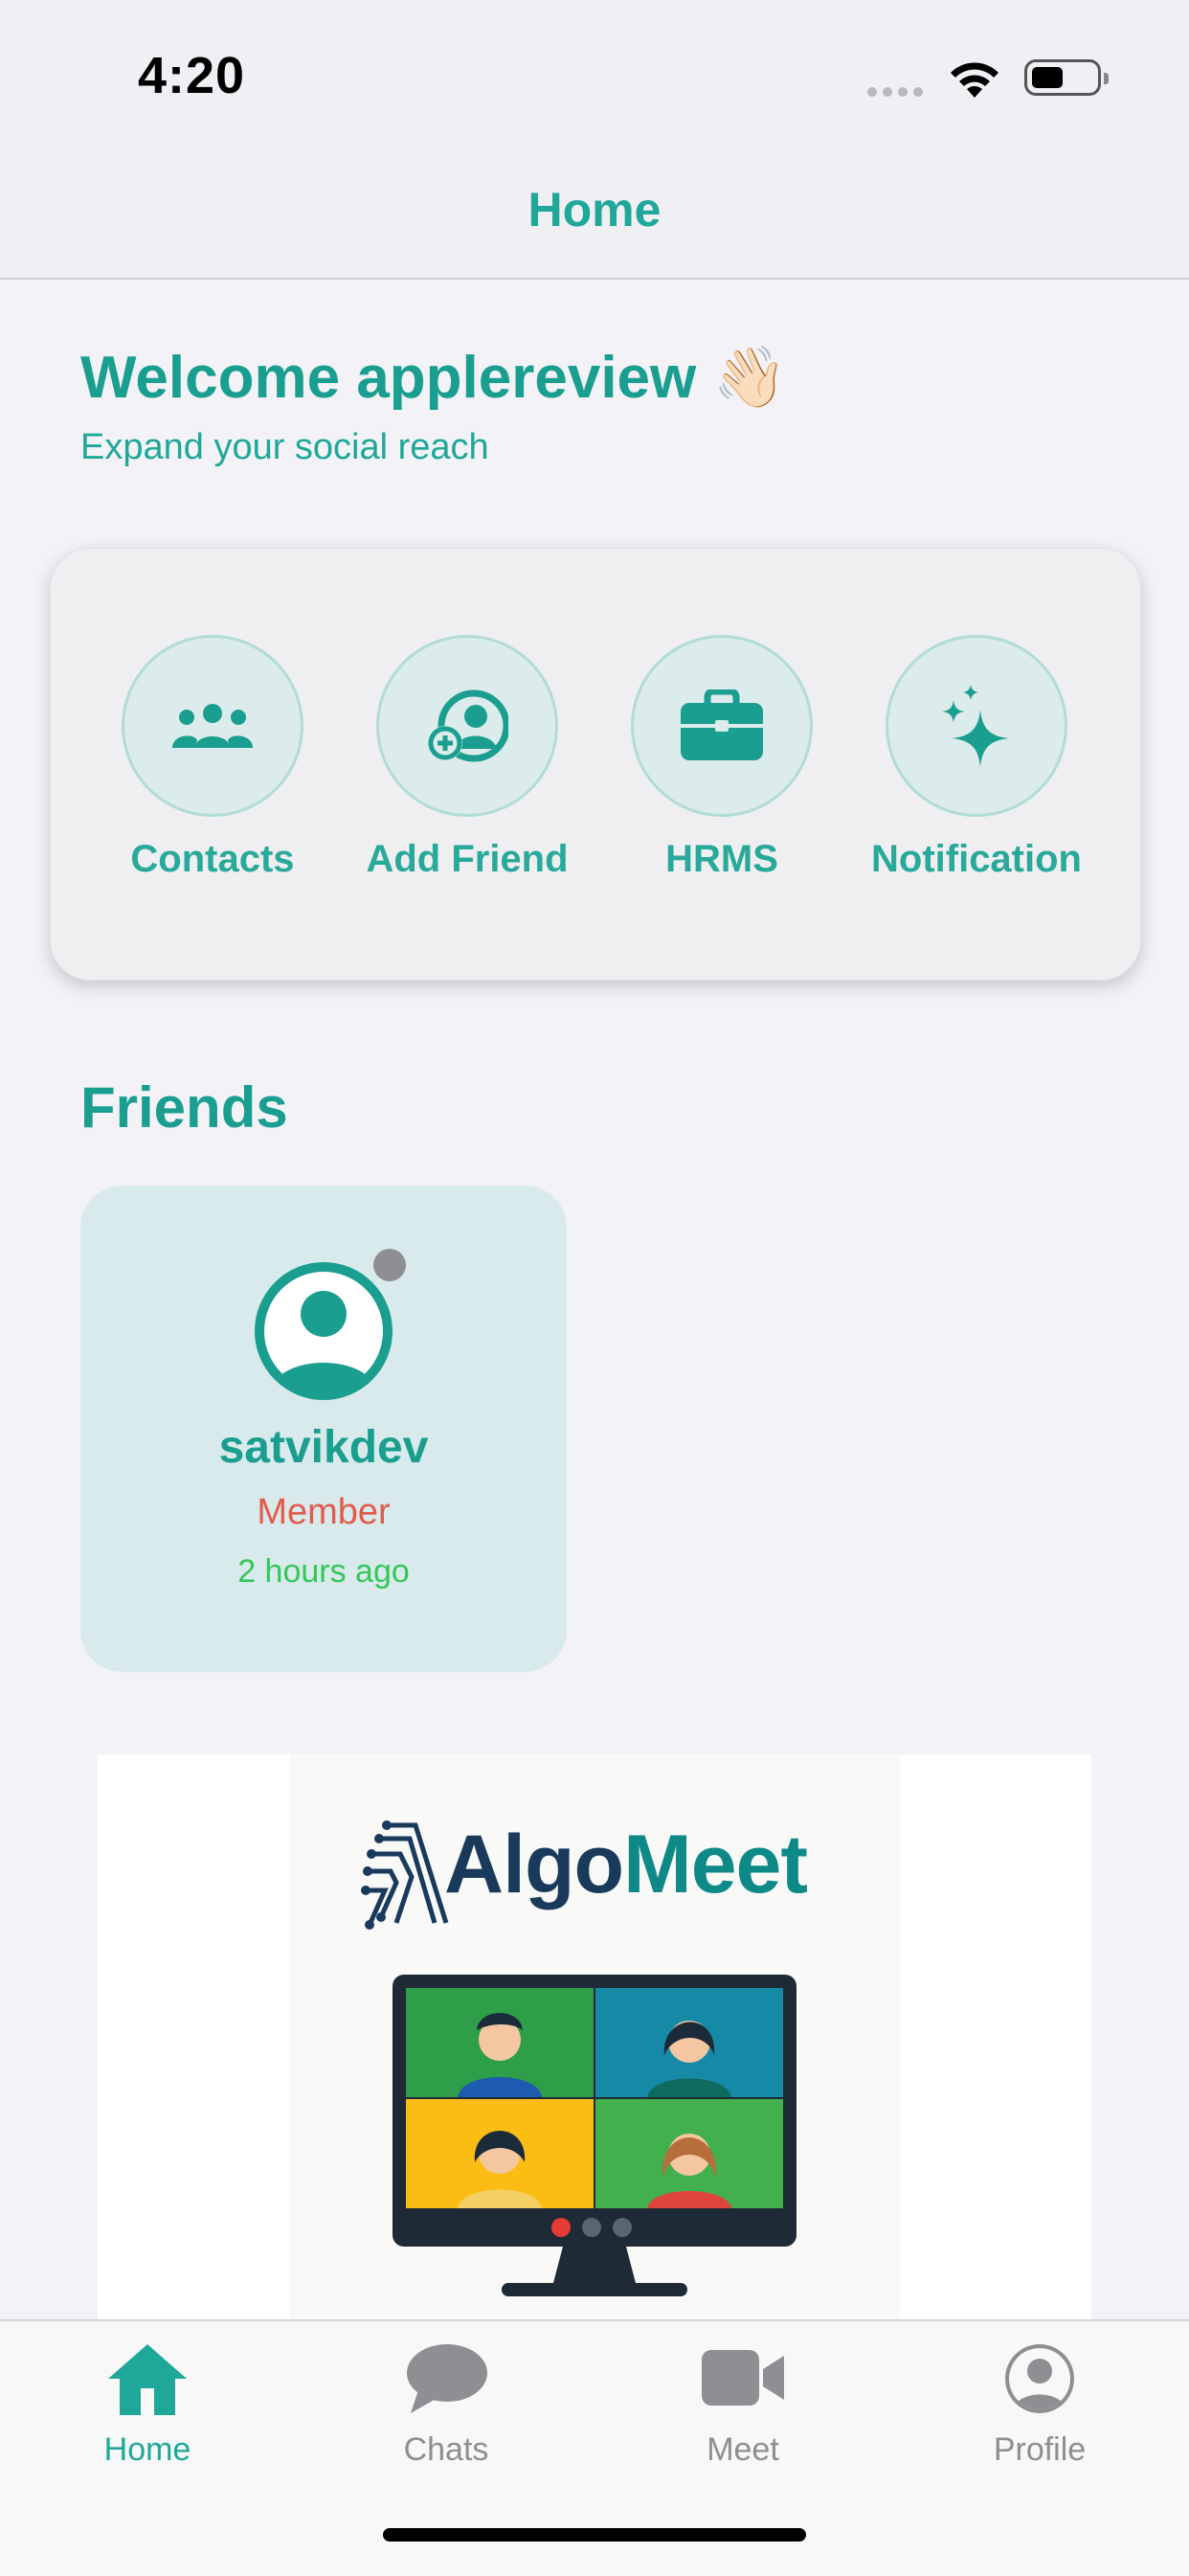 The image size is (1189, 2576). What do you see at coordinates (212, 758) in the screenshot?
I see `contacts-button: Contacts` at bounding box center [212, 758].